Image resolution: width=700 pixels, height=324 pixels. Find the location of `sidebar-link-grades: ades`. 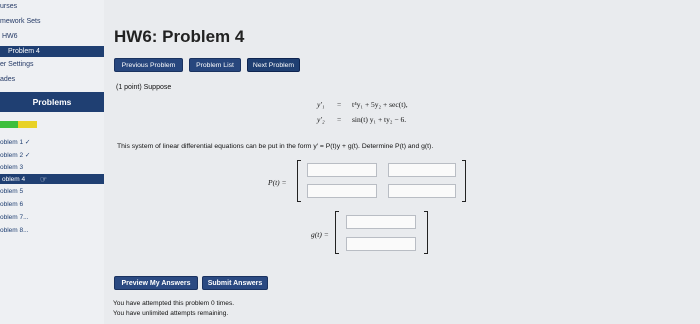

sidebar-link-grades: ades is located at coordinates (7, 79).